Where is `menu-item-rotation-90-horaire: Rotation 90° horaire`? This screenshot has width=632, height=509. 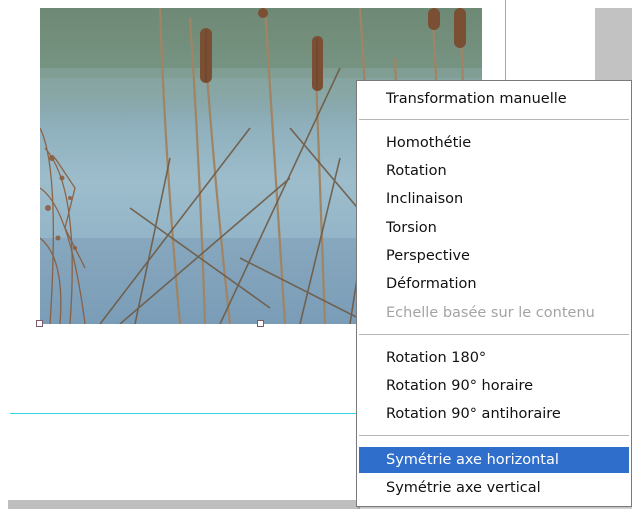
menu-item-rotation-90-horaire: Rotation 90° horaire is located at coordinates (494, 386).